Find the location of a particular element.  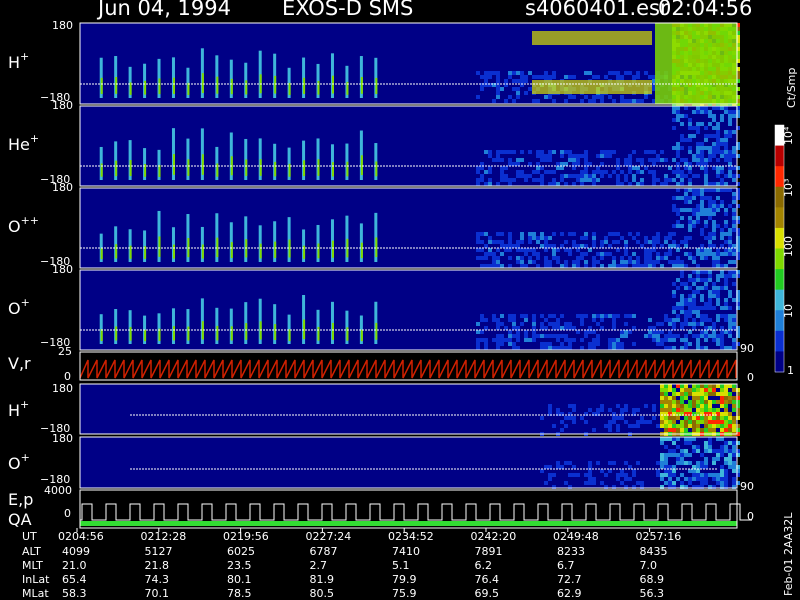

charge: + is located at coordinates (25, 457).